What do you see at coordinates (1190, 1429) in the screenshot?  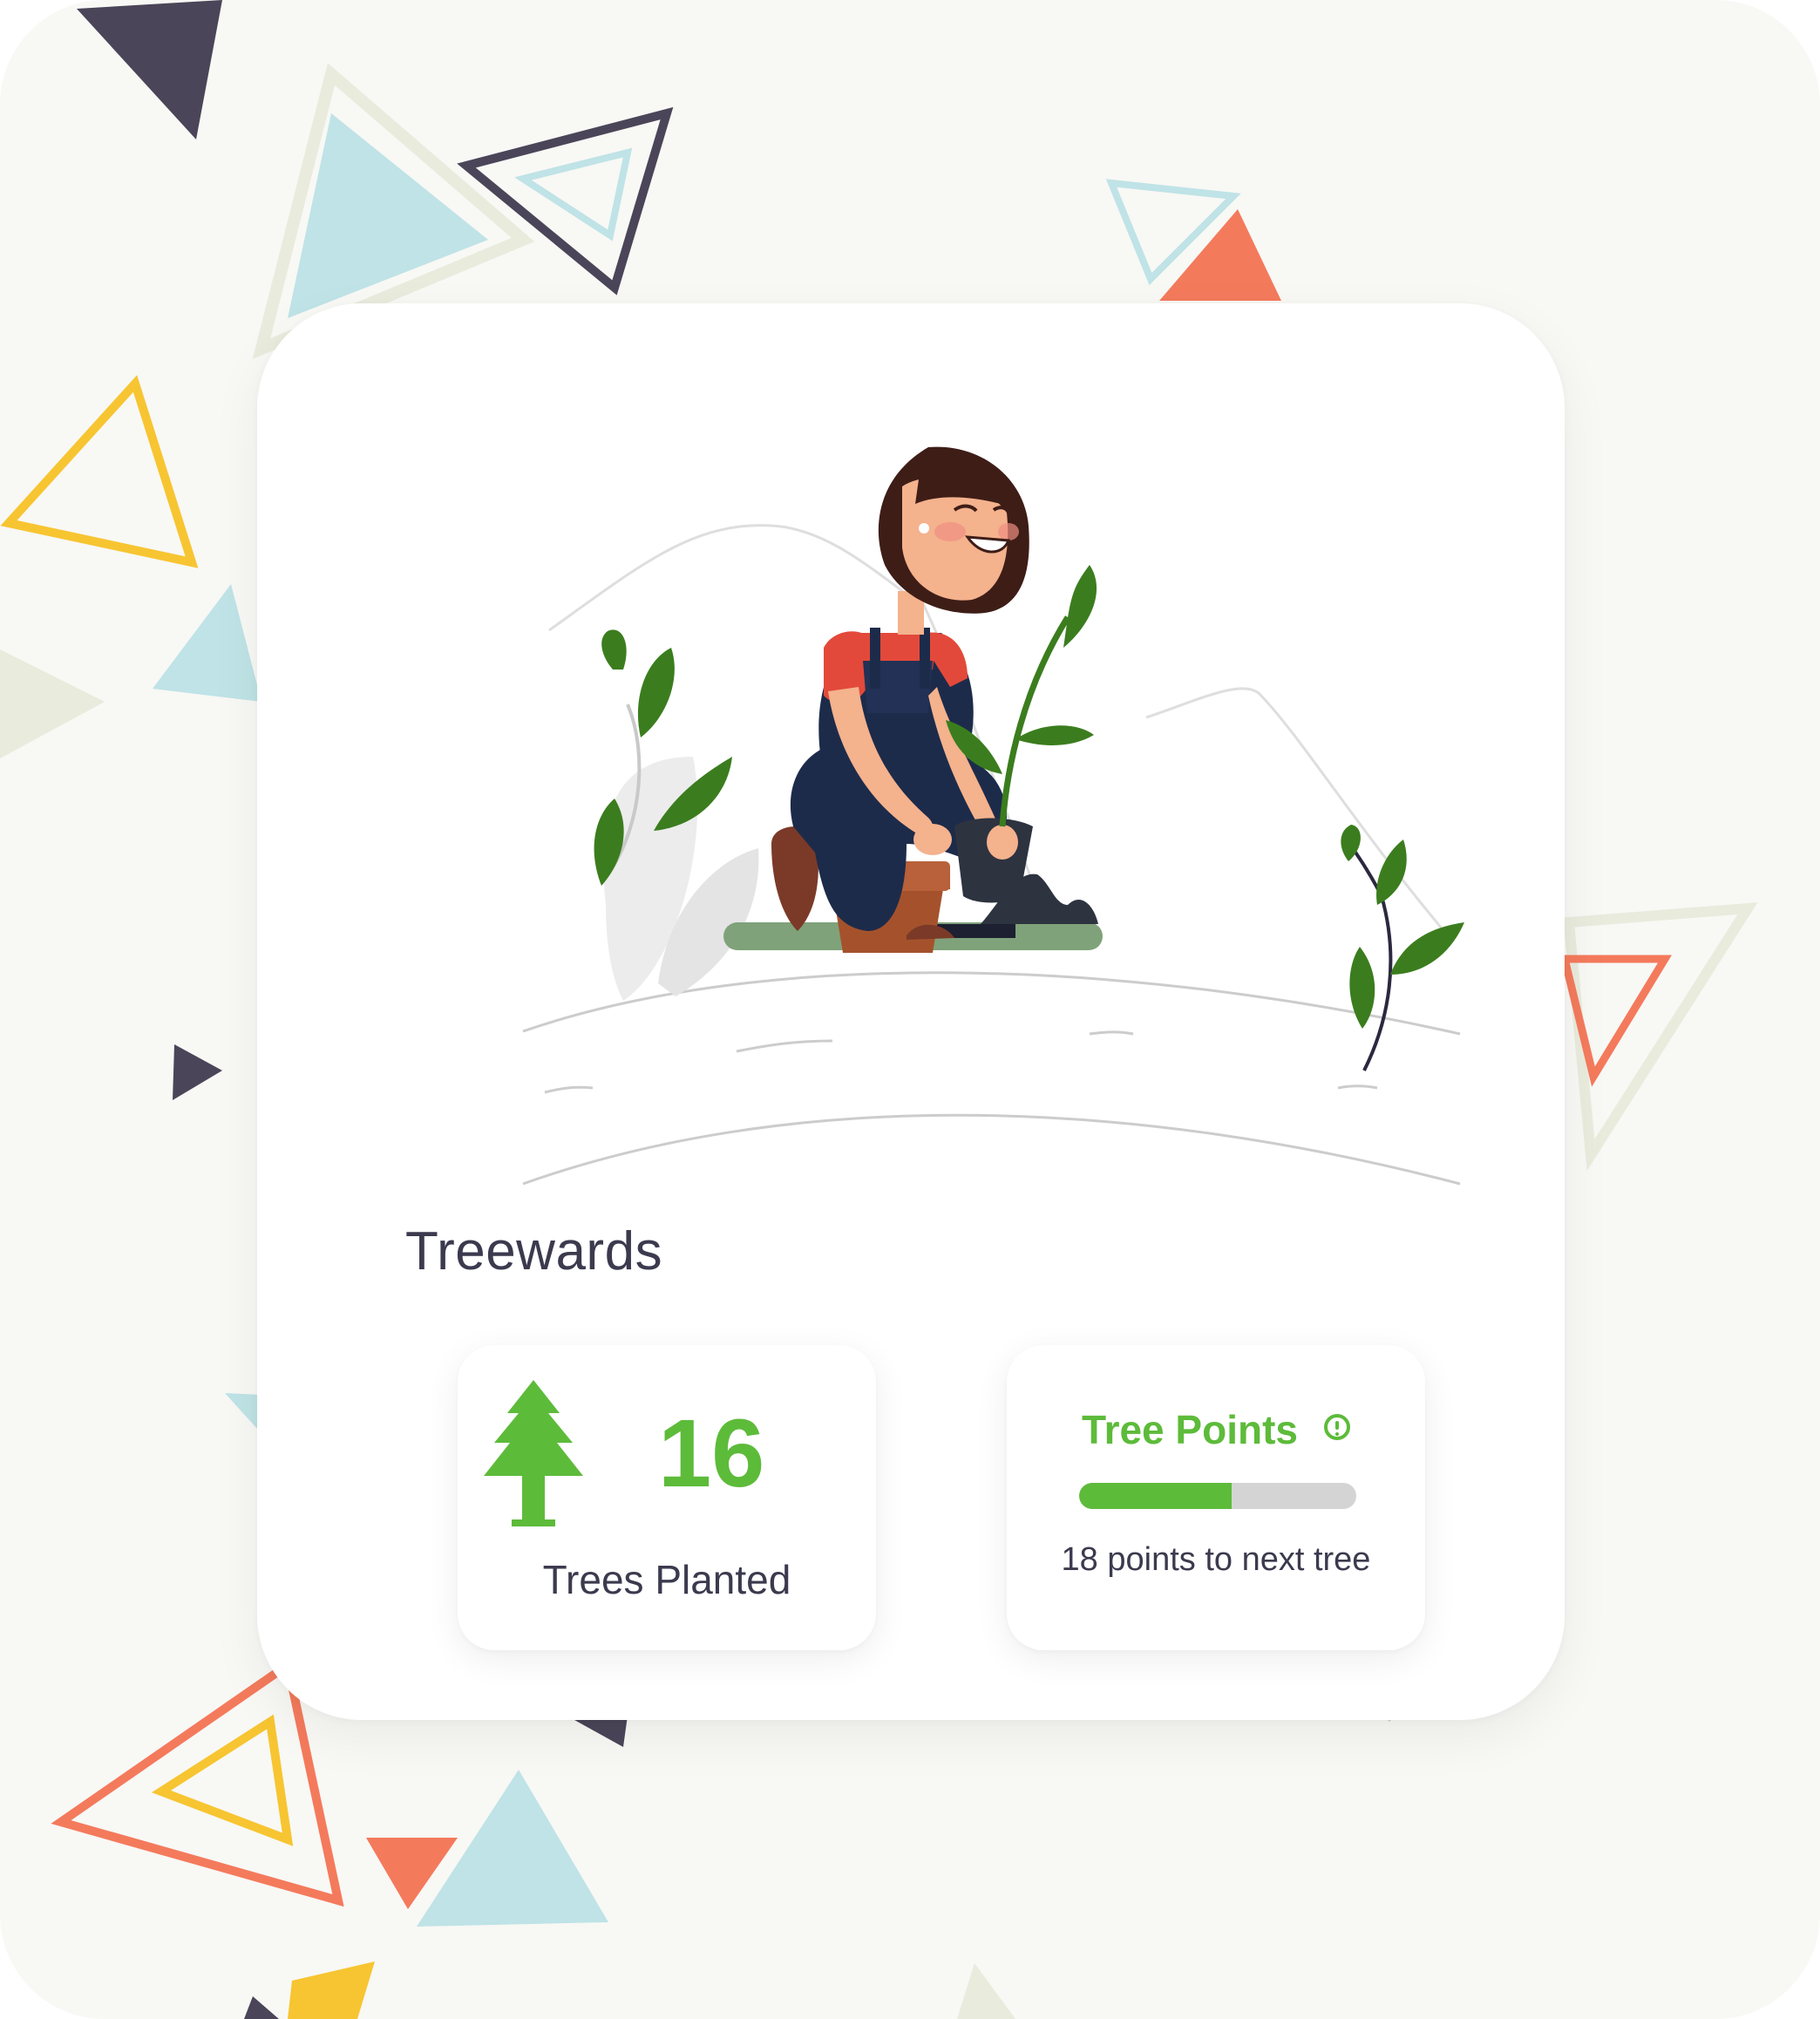 I see `tree-points-title: Tree Points` at bounding box center [1190, 1429].